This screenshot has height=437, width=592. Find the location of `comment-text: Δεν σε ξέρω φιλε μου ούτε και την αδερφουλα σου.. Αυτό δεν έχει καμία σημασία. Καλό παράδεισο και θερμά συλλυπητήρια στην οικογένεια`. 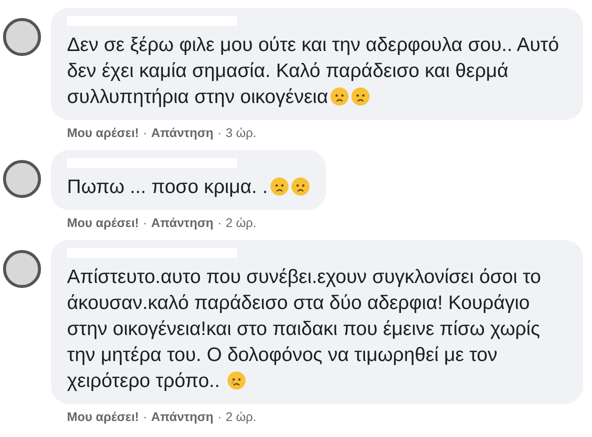

comment-text: Δεν σε ξέρω φιλε μου ούτε και την αδερφουλα σου.. Αυτό δεν έχει καμία σημασία. Καλό παράδεισο και θερμά συλλυπητήρια στην οικογένεια is located at coordinates (313, 71).